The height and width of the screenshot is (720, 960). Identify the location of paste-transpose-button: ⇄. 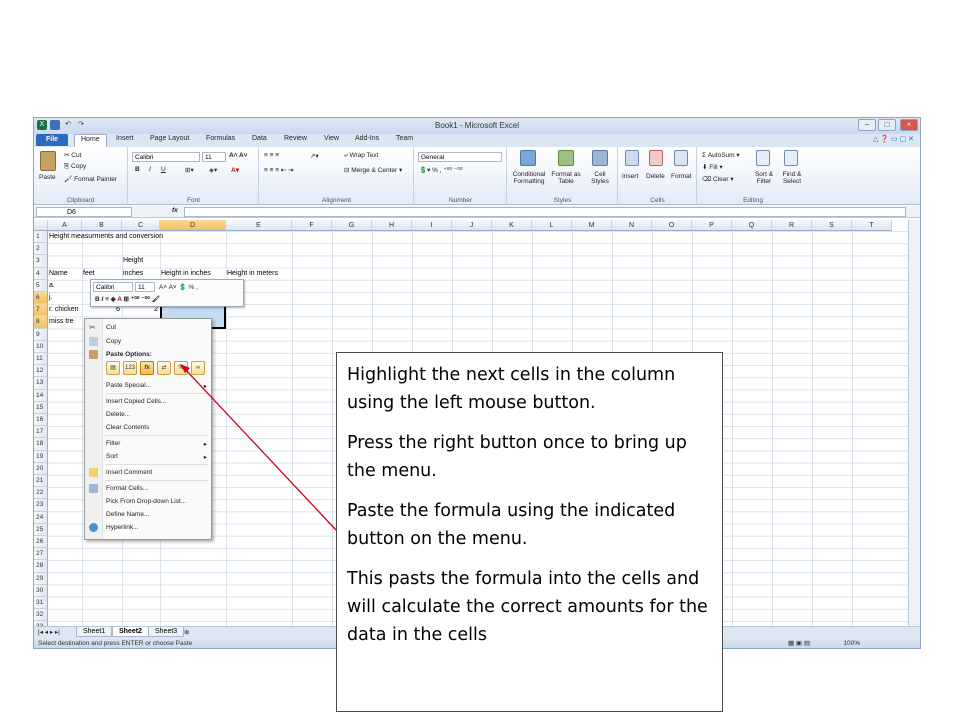
(164, 368).